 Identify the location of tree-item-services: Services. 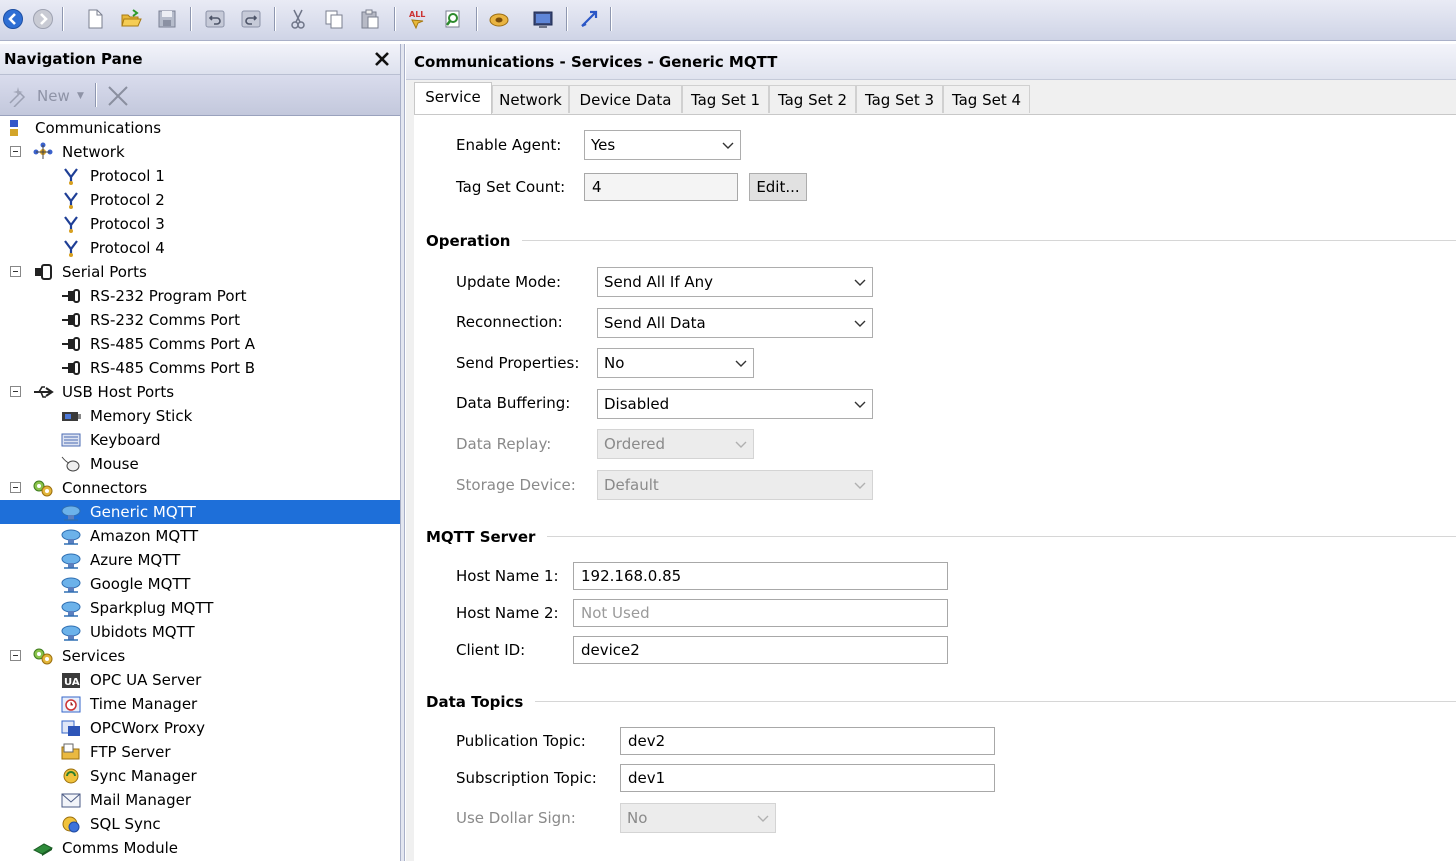
(200, 656).